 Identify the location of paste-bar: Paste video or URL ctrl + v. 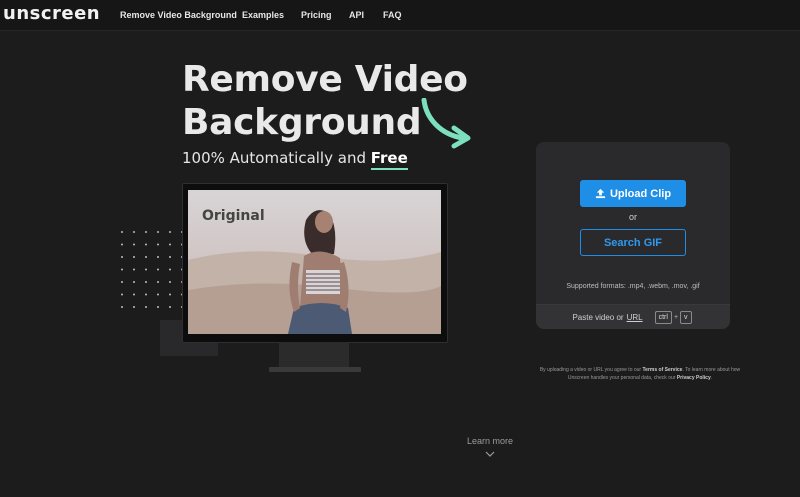
(633, 316).